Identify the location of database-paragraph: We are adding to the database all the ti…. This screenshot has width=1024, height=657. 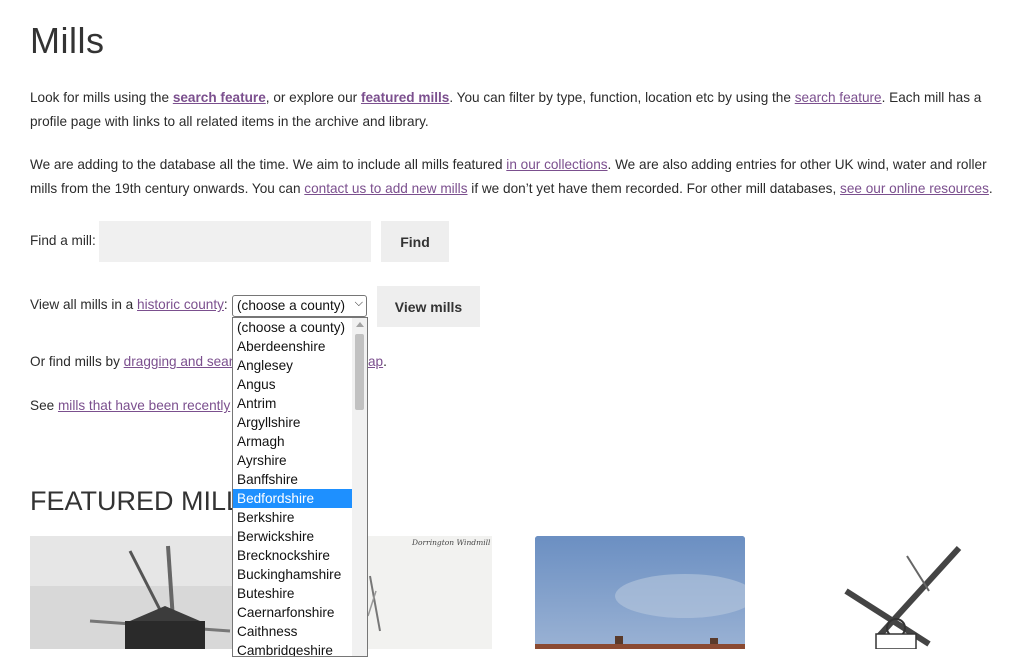
(511, 176).